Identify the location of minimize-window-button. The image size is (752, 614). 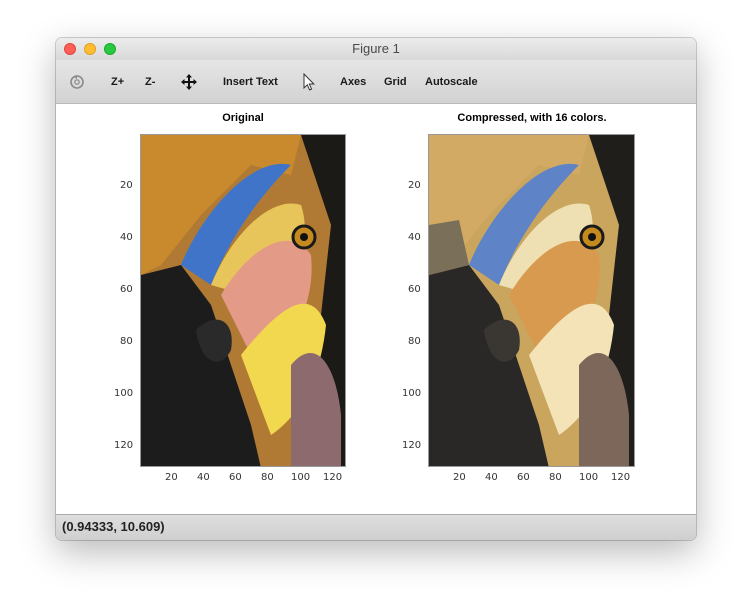
(90, 49).